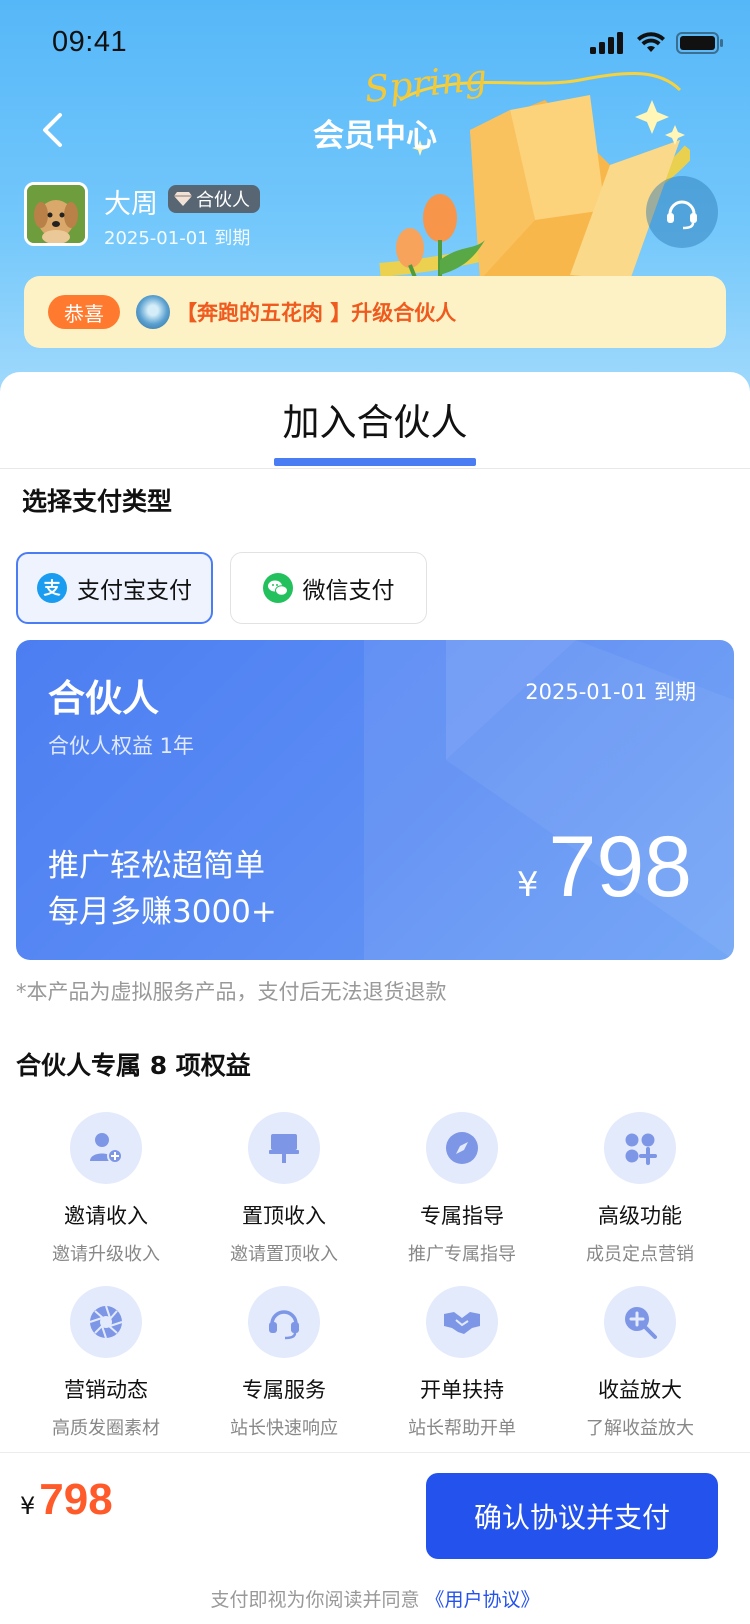 The height and width of the screenshot is (1624, 750). What do you see at coordinates (640, 1254) in the screenshot?
I see `benefit-desc: 成员定点营销` at bounding box center [640, 1254].